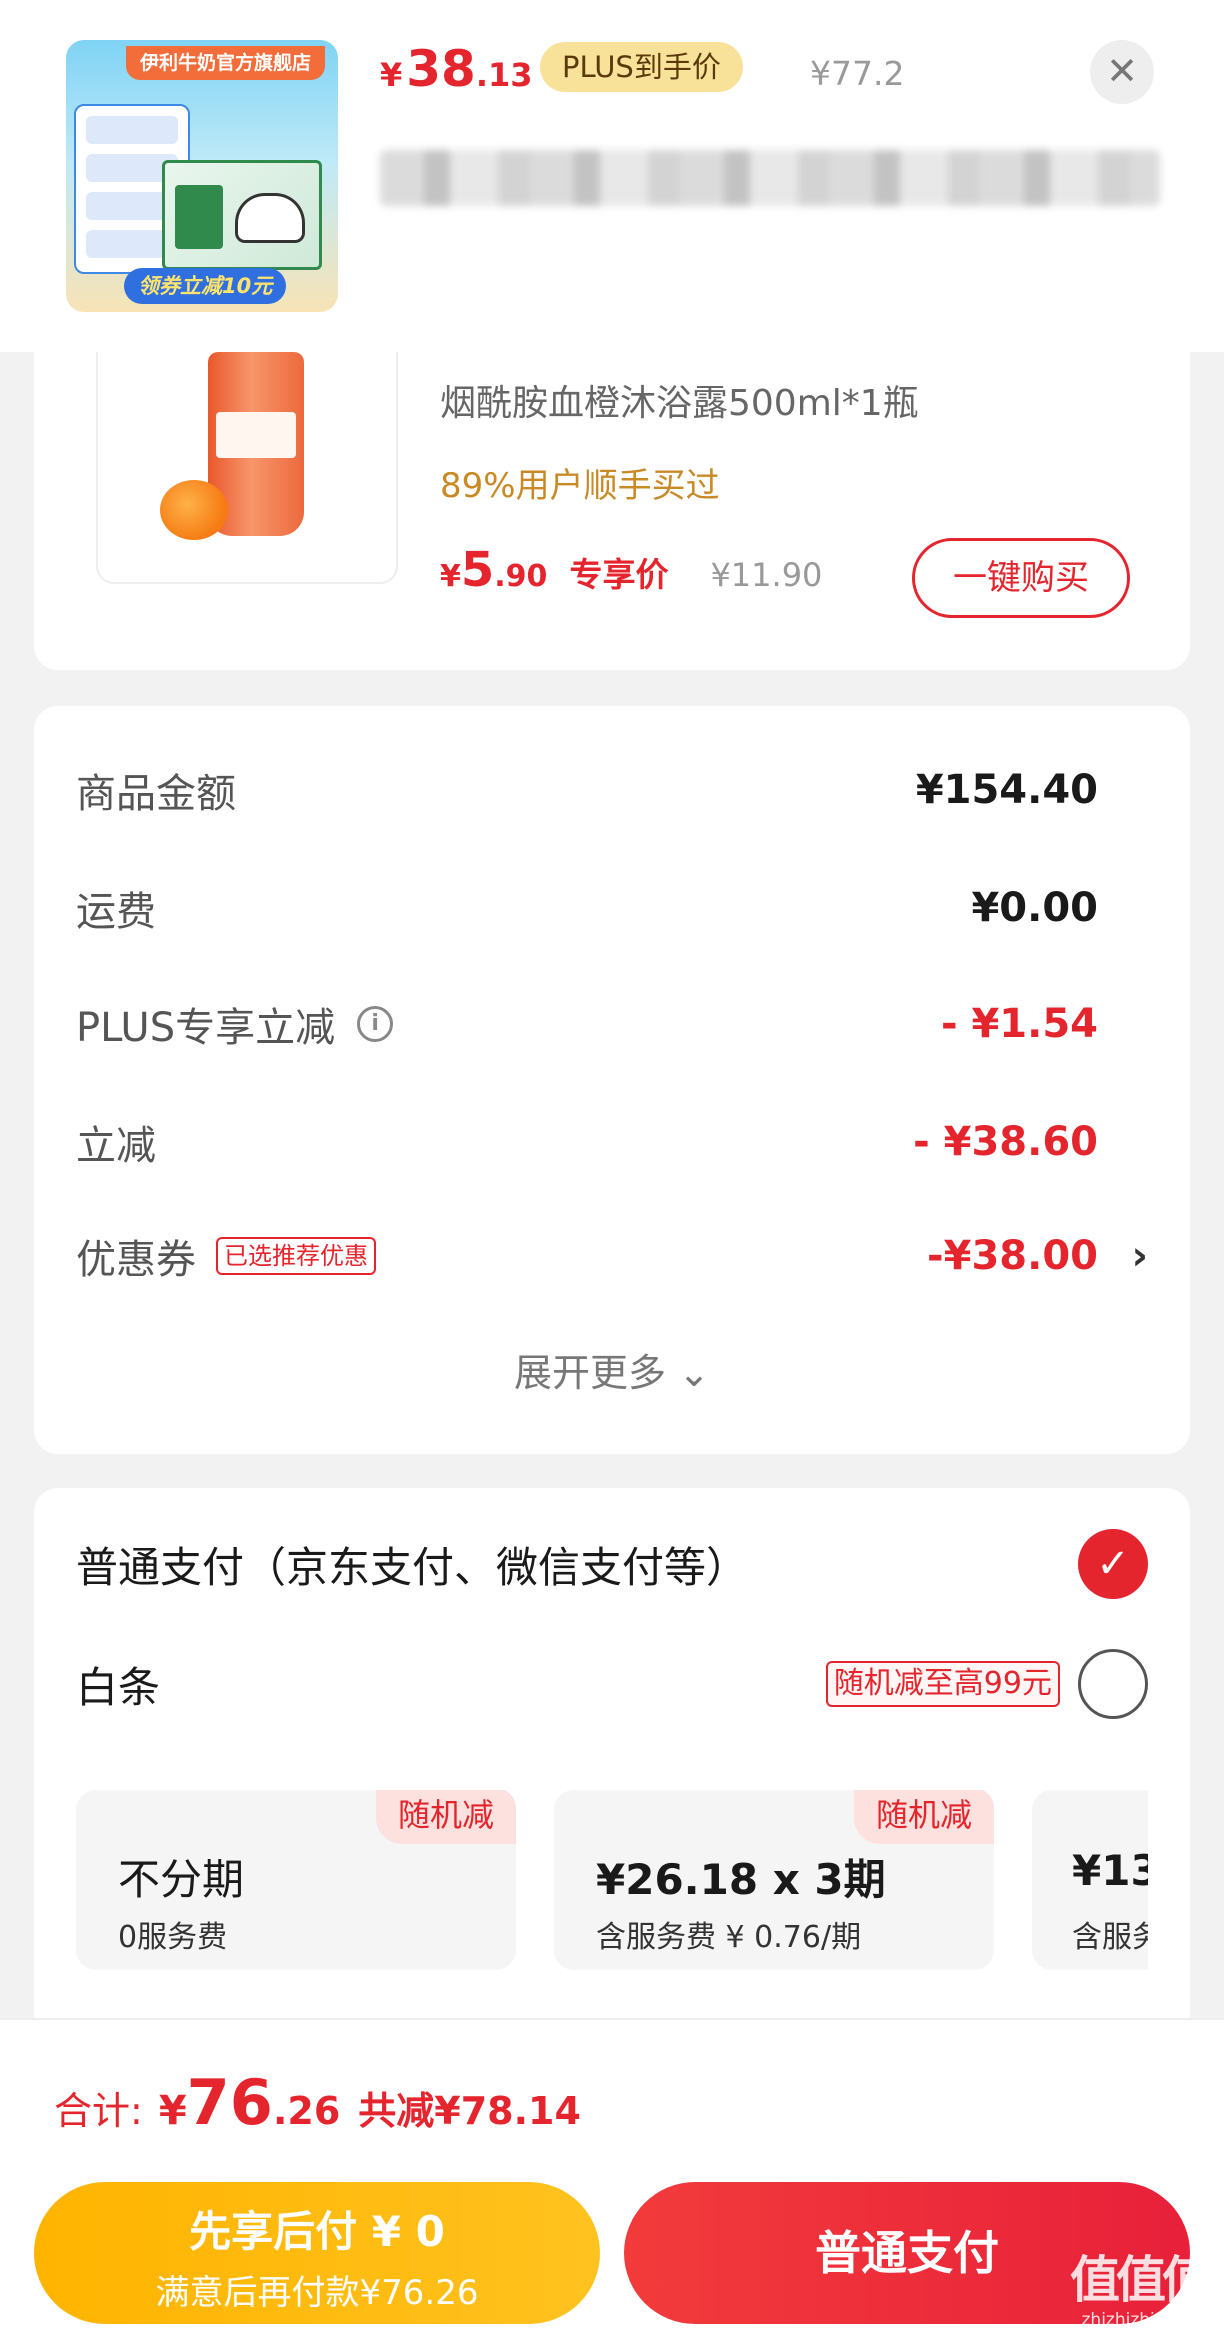 Image resolution: width=1224 pixels, height=2332 pixels. Describe the element at coordinates (619, 574) in the screenshot. I see `exclusive-price-tag: 专享价` at that location.